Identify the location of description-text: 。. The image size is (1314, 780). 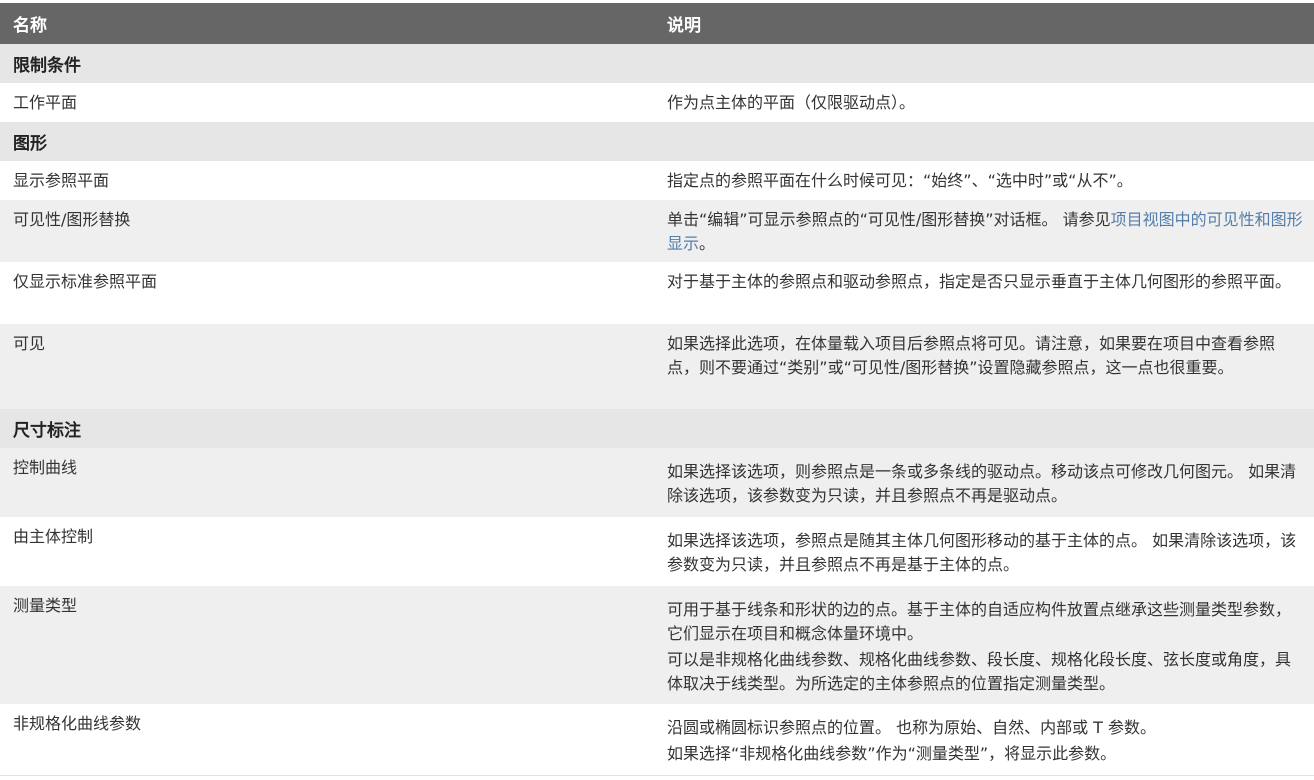
(707, 243).